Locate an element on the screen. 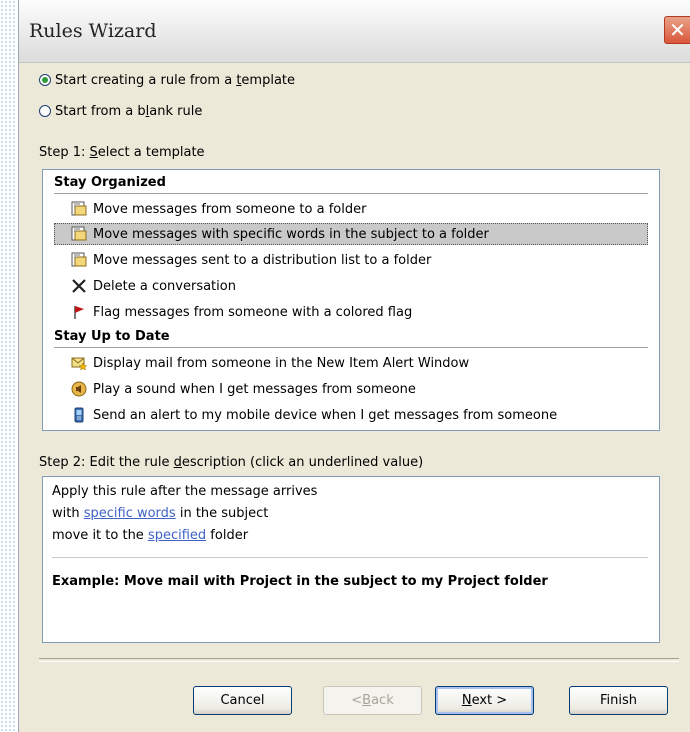 This screenshot has width=690, height=732. radio-button is located at coordinates (45, 111).